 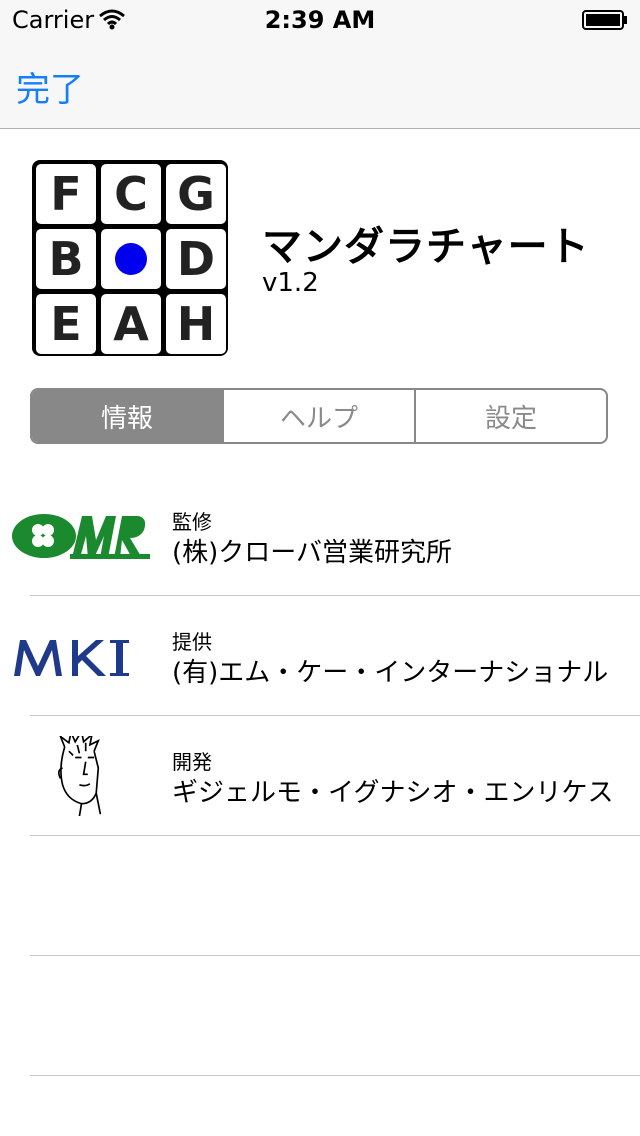 I want to click on segment-info: 情報, so click(x=127, y=416).